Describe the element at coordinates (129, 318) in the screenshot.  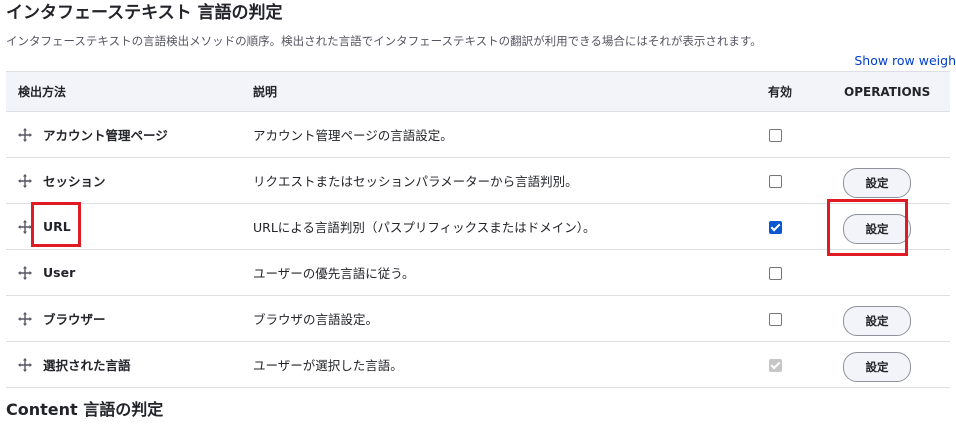
I see `method-cell: ブラウザー` at that location.